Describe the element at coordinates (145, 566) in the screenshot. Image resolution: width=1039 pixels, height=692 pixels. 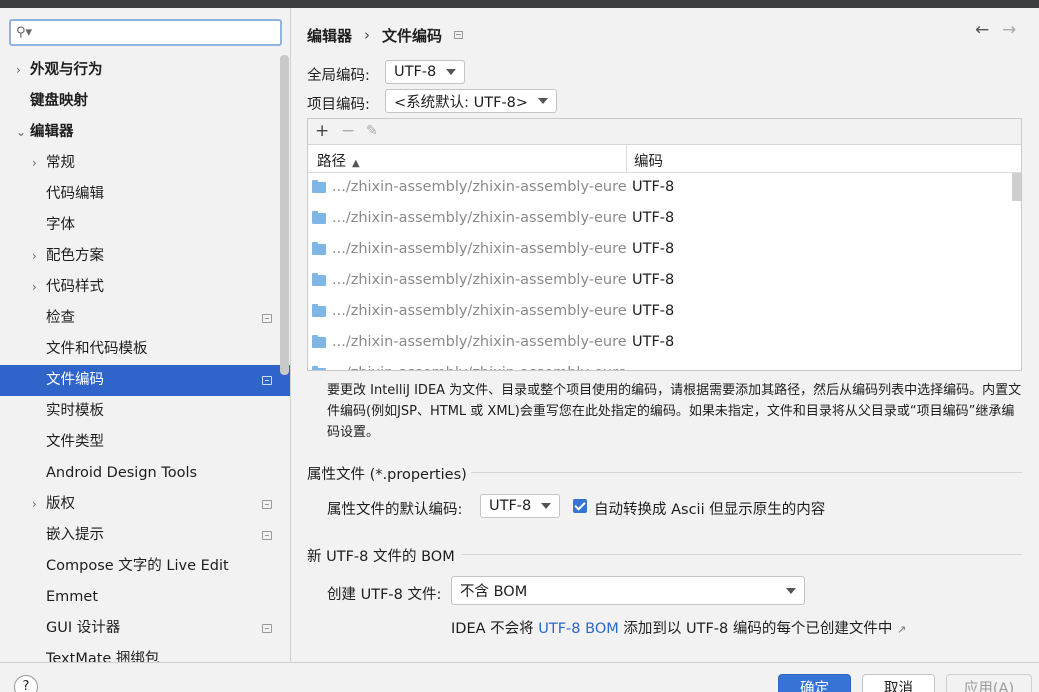
I see `sidebar-item: Compose 文字的 Live Edit` at that location.